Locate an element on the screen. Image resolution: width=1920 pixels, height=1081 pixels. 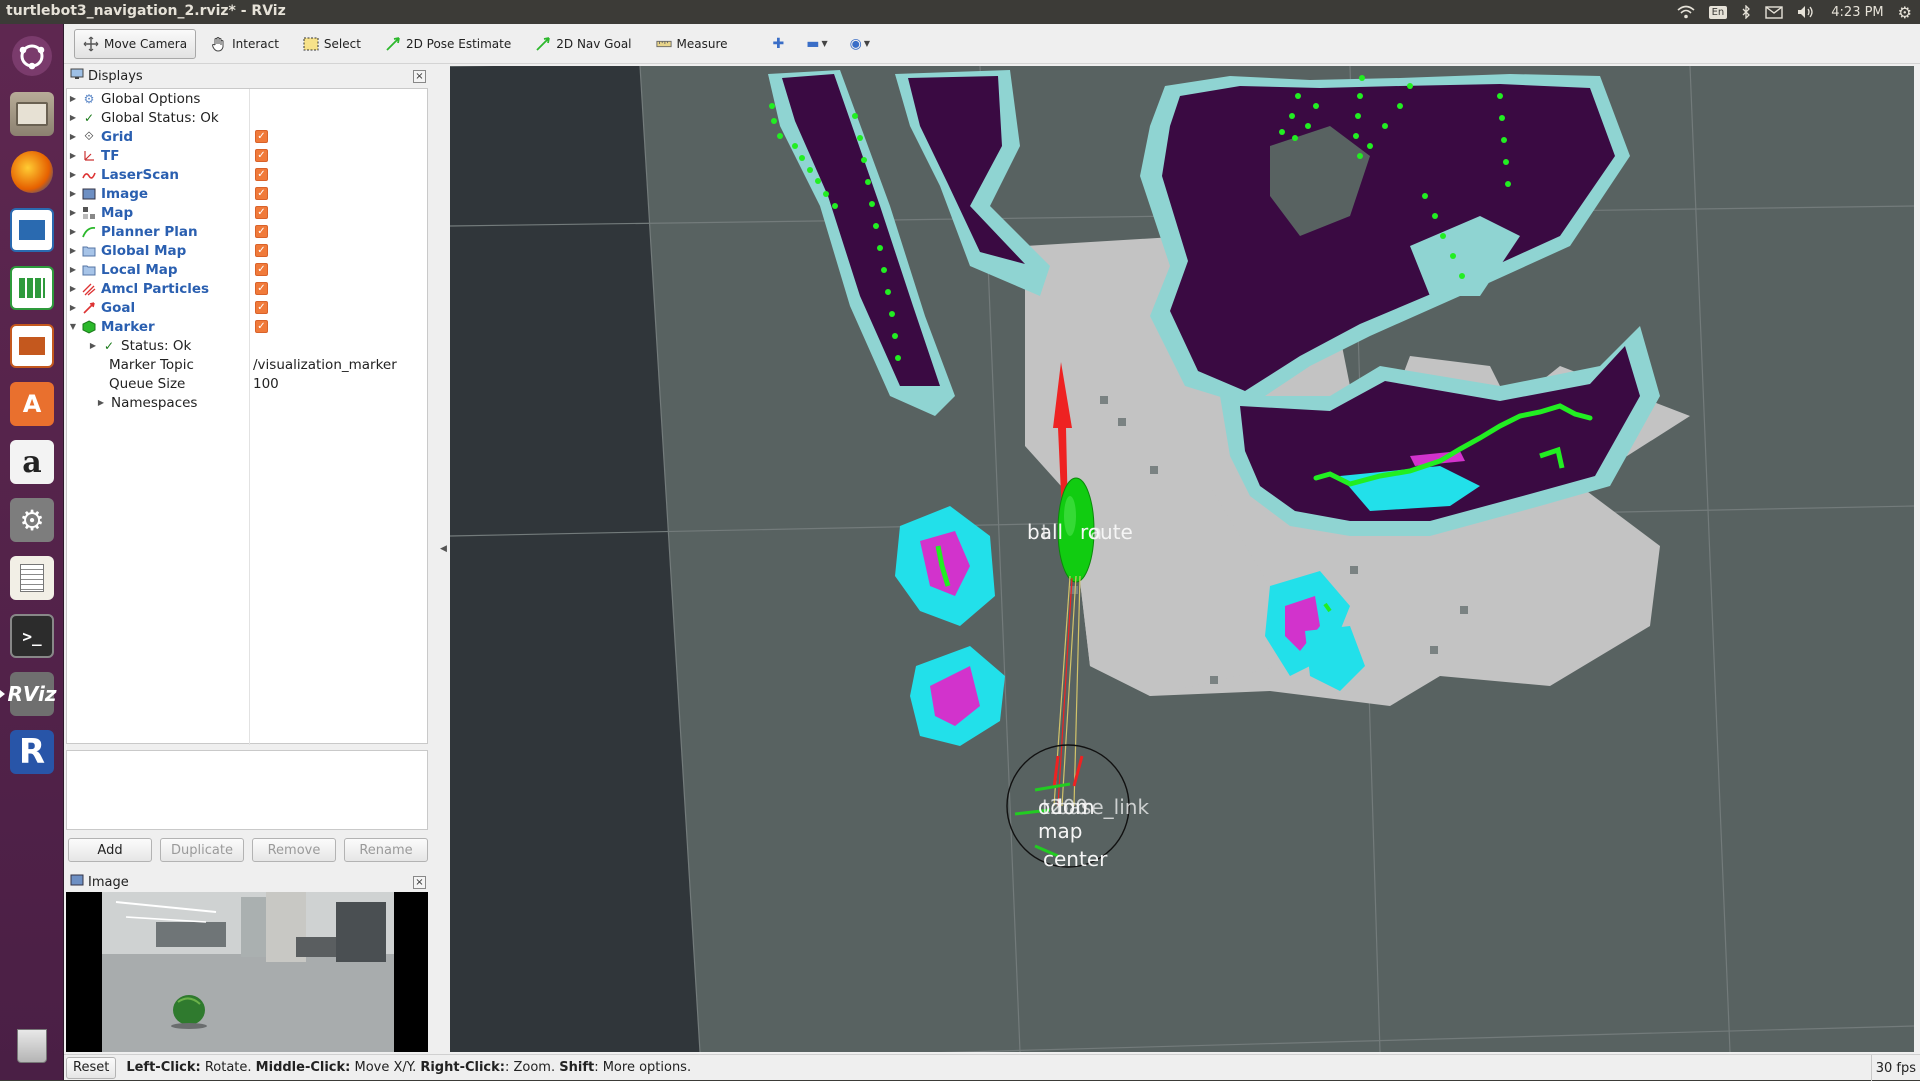
system-settings-icon: ⚙ is located at coordinates (32, 520).